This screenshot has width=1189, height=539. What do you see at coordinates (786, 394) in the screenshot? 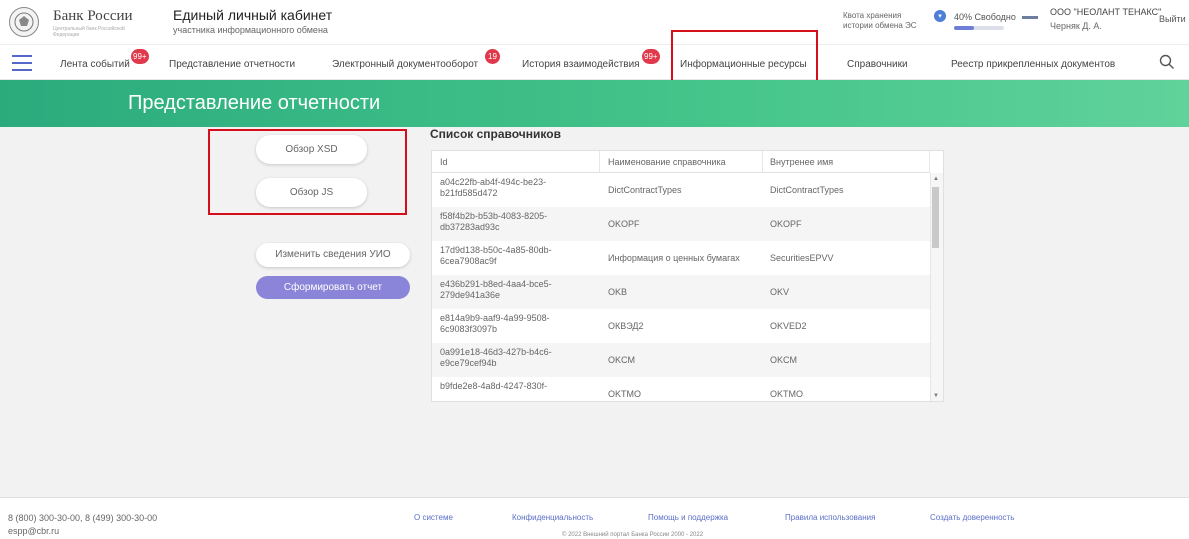
I see `cell-internal: OKTMO` at bounding box center [786, 394].